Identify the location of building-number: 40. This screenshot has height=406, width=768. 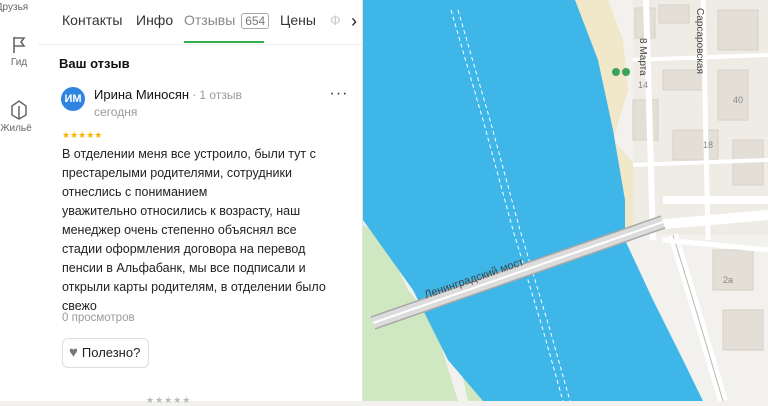
(738, 100).